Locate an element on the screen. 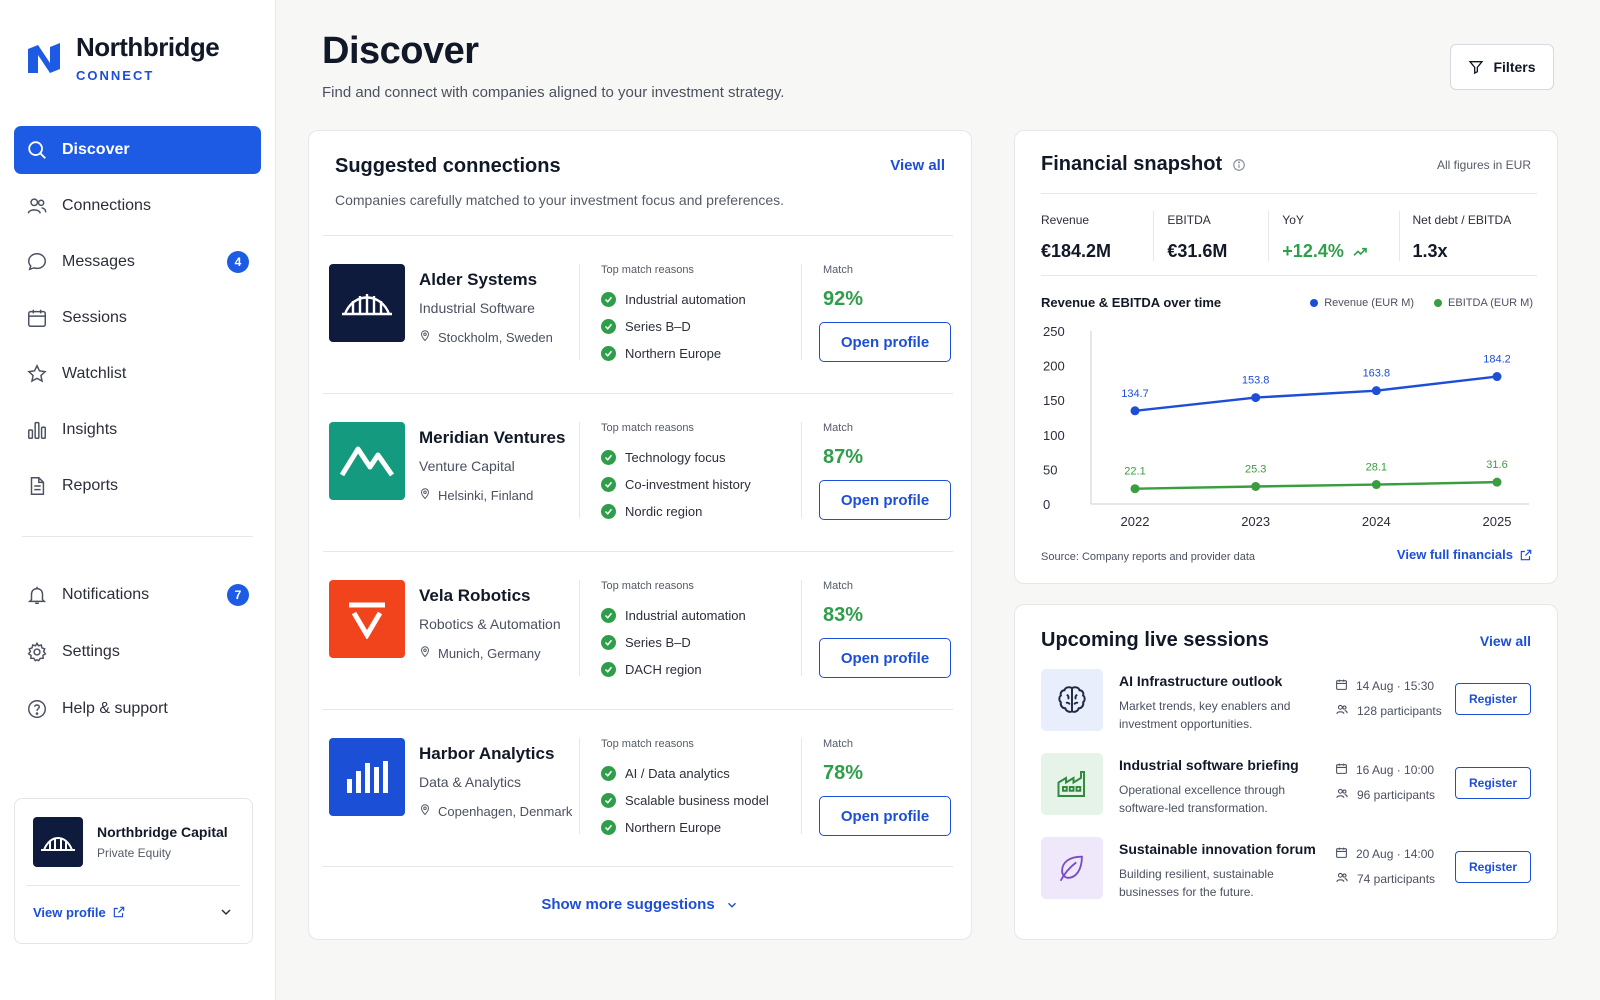 This screenshot has height=1000, width=1600. data-label: 163.8 is located at coordinates (1377, 374).